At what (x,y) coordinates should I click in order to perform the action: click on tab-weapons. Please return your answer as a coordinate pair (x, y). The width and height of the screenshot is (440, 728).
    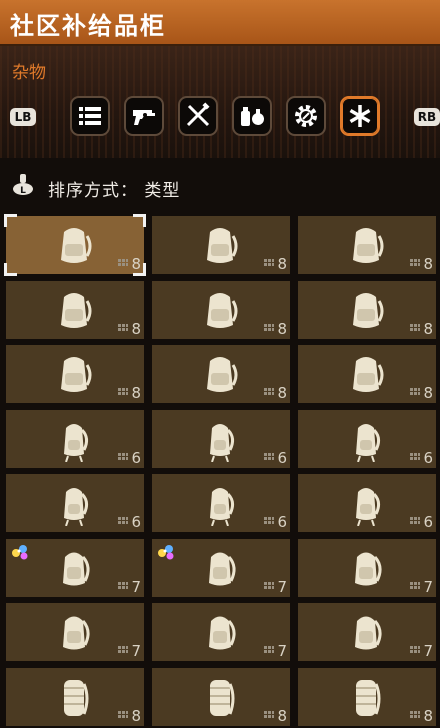
    Looking at the image, I should click on (144, 116).